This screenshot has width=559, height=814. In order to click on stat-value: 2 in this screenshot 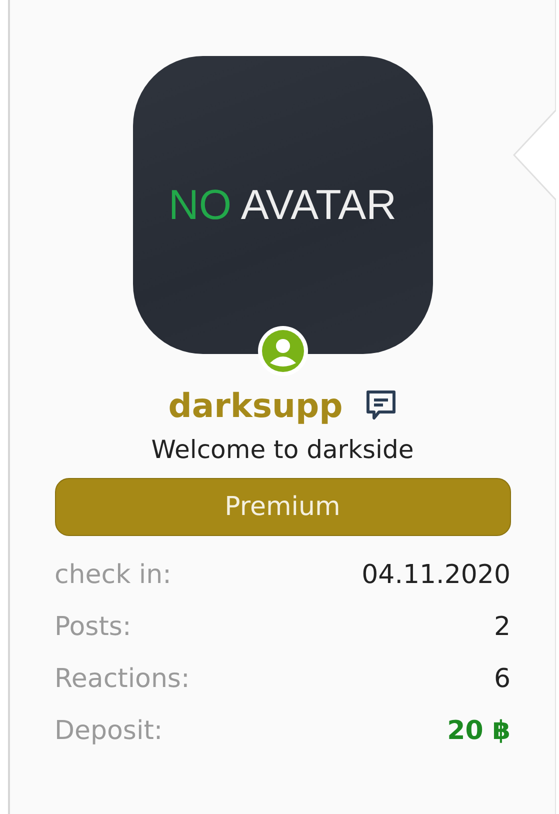, I will do `click(502, 627)`.